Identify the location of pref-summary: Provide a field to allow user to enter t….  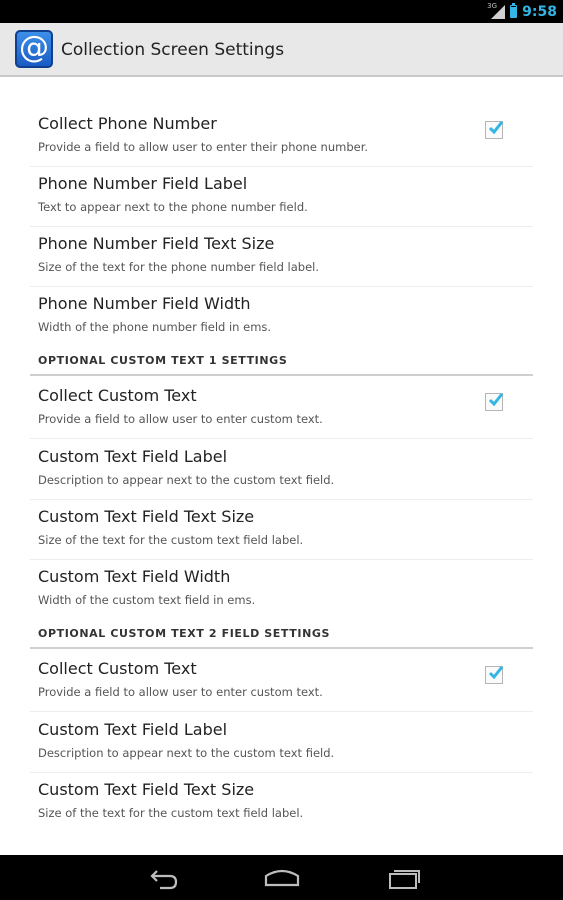
(203, 147).